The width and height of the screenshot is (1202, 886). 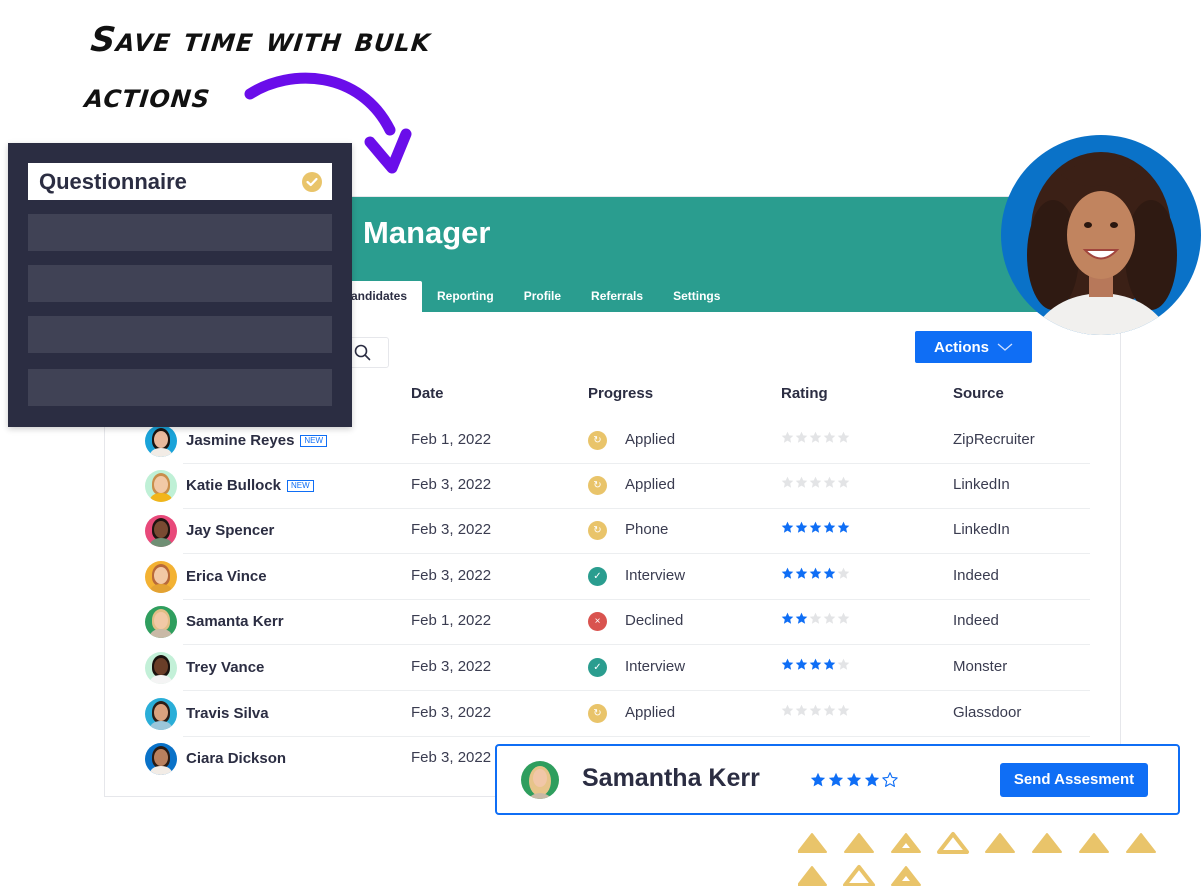 I want to click on candidate-name: Trey Vance, so click(x=225, y=667).